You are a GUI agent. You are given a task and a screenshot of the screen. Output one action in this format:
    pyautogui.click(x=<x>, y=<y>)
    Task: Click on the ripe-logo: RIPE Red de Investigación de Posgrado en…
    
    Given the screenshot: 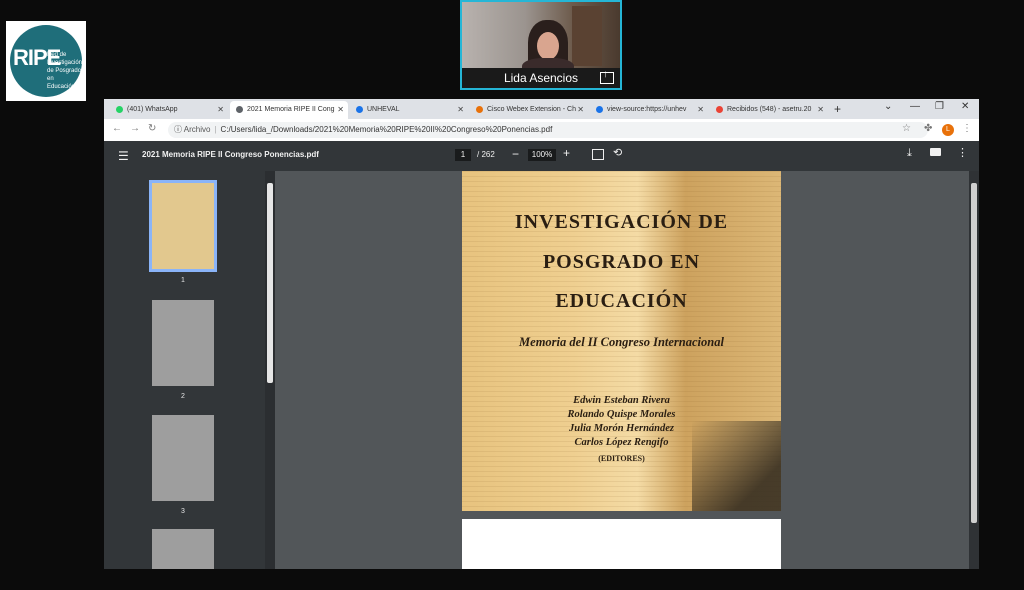 What is the action you would take?
    pyautogui.click(x=46, y=61)
    